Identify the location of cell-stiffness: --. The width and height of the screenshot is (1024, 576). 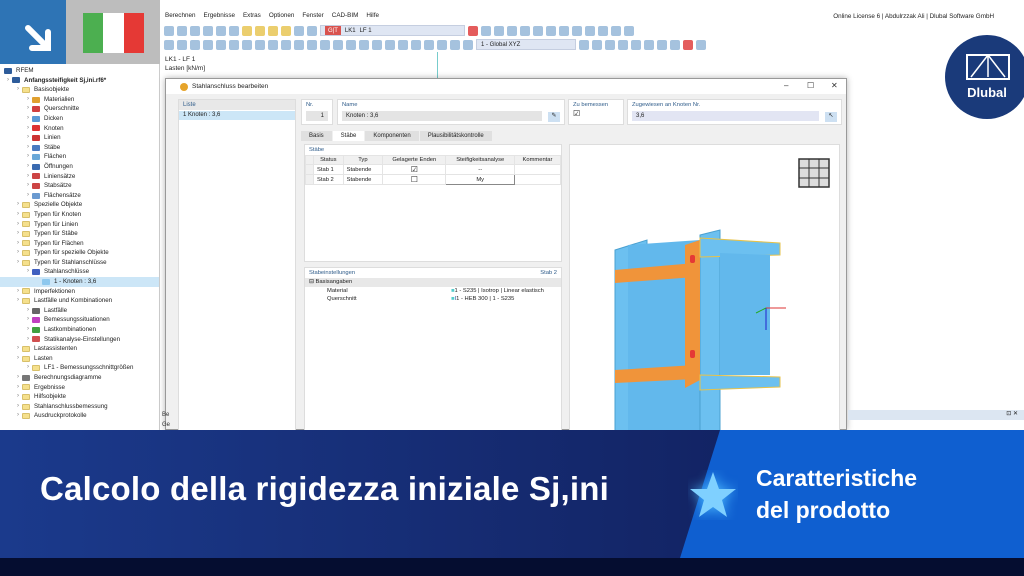
(480, 169).